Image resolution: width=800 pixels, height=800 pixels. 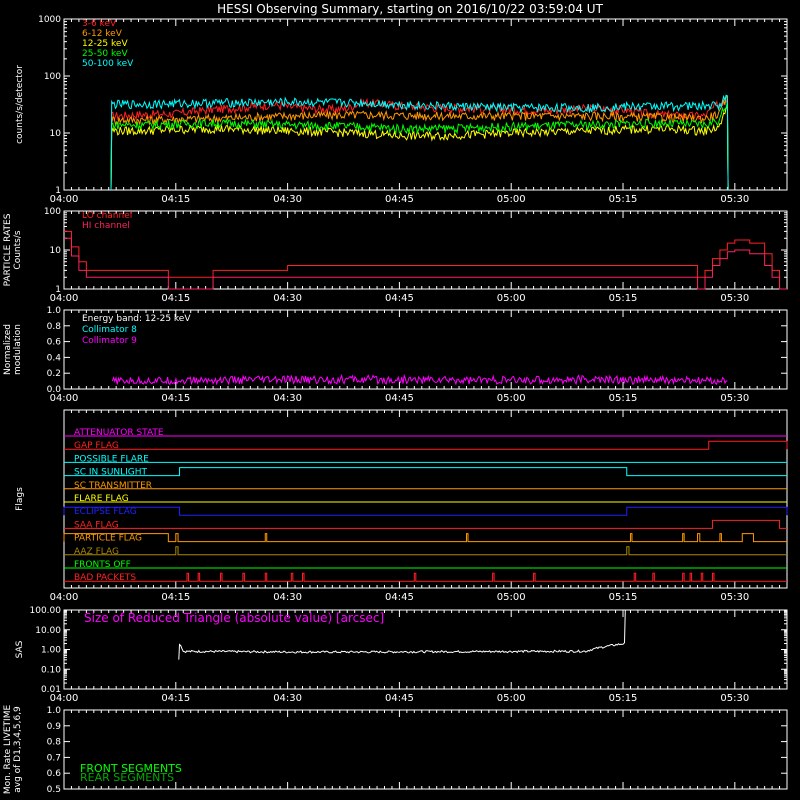 What do you see at coordinates (54, 358) in the screenshot?
I see `y-tick-label: 0.4` at bounding box center [54, 358].